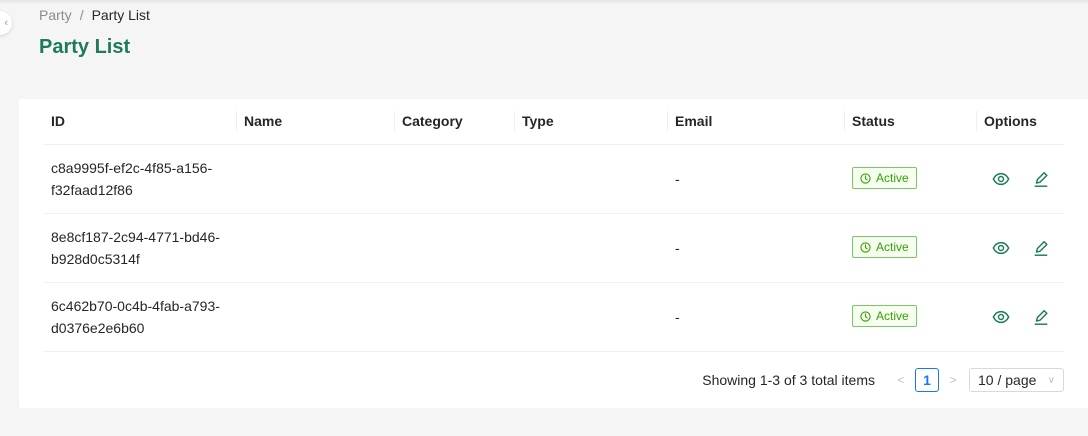  What do you see at coordinates (315, 122) in the screenshot?
I see `column-header-name: Name` at bounding box center [315, 122].